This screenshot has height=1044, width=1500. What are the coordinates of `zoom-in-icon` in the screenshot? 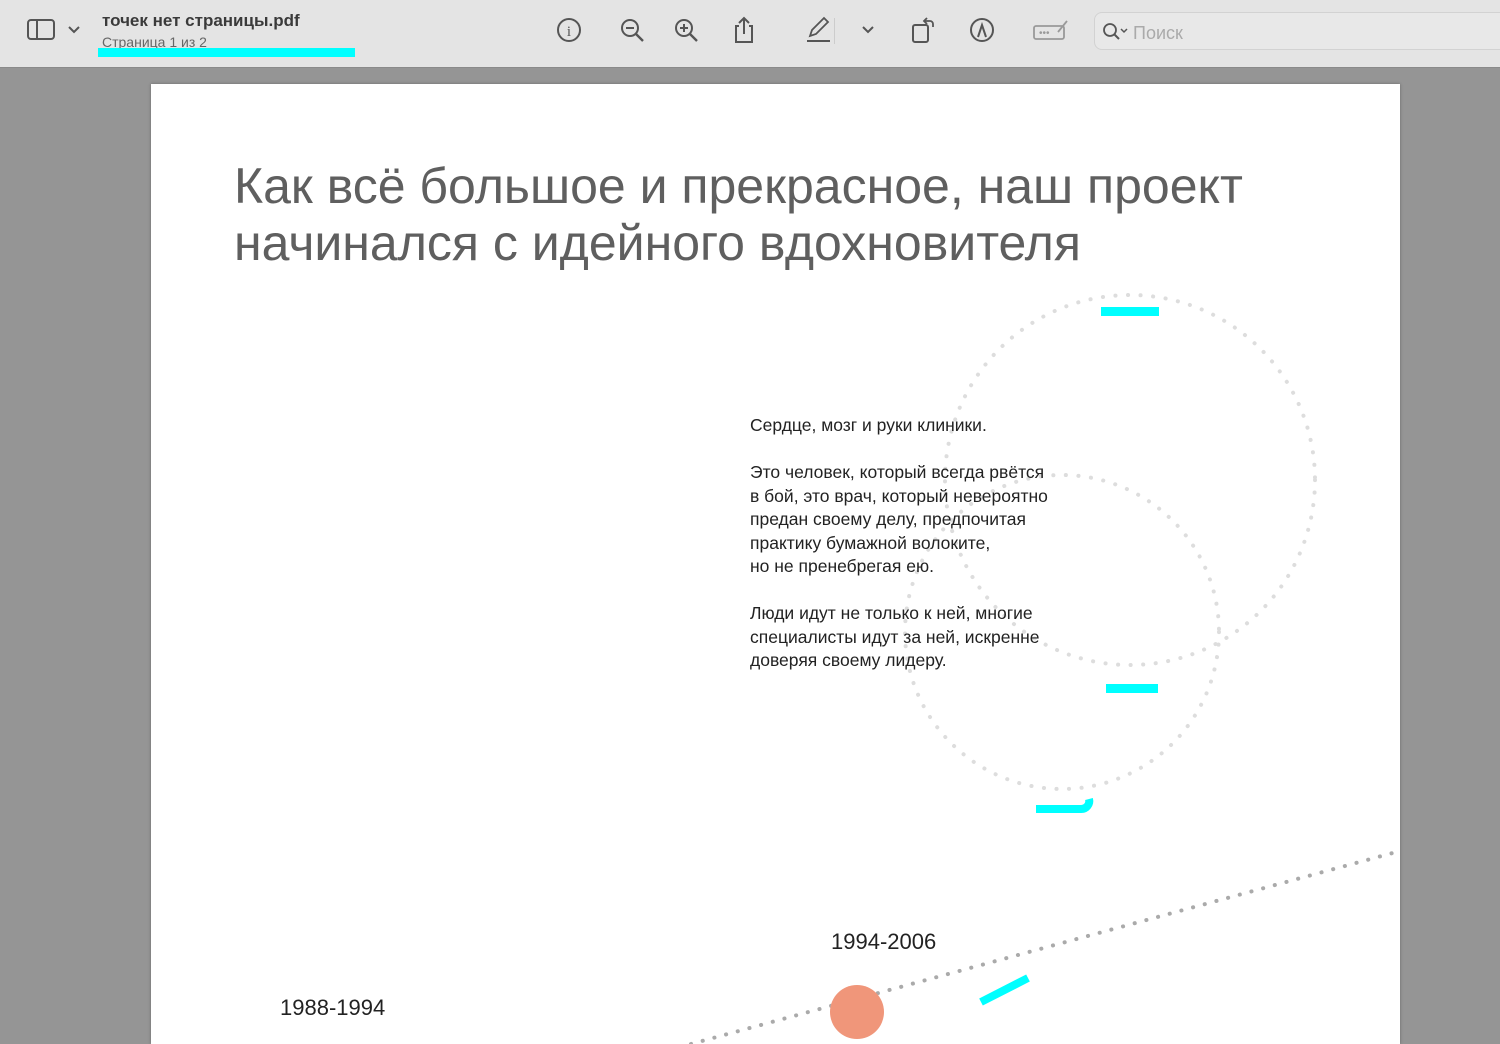 It's located at (686, 30).